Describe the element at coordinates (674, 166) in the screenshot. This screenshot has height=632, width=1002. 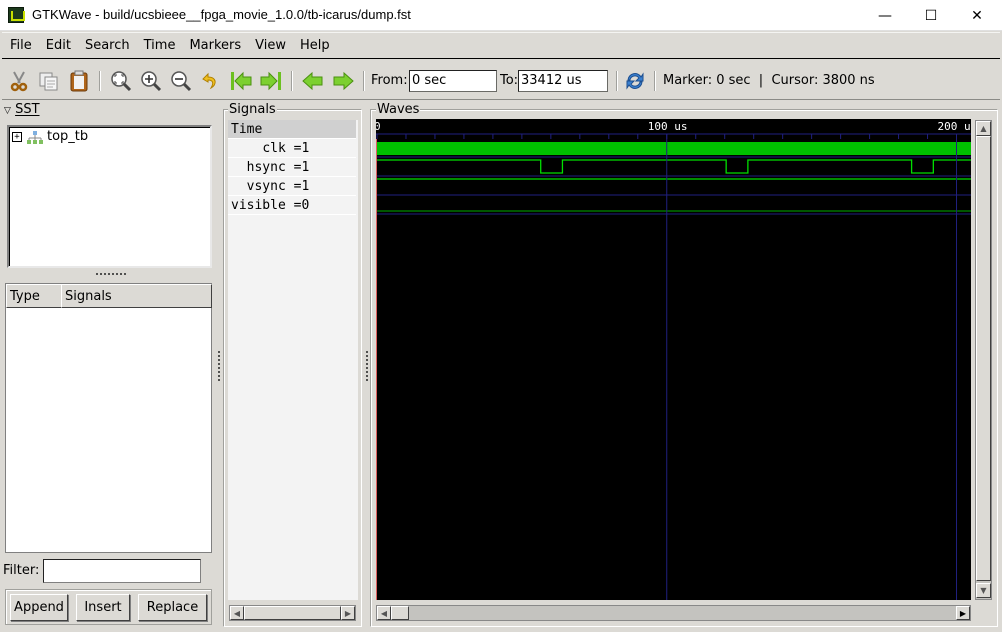
I see `hsync-trace` at that location.